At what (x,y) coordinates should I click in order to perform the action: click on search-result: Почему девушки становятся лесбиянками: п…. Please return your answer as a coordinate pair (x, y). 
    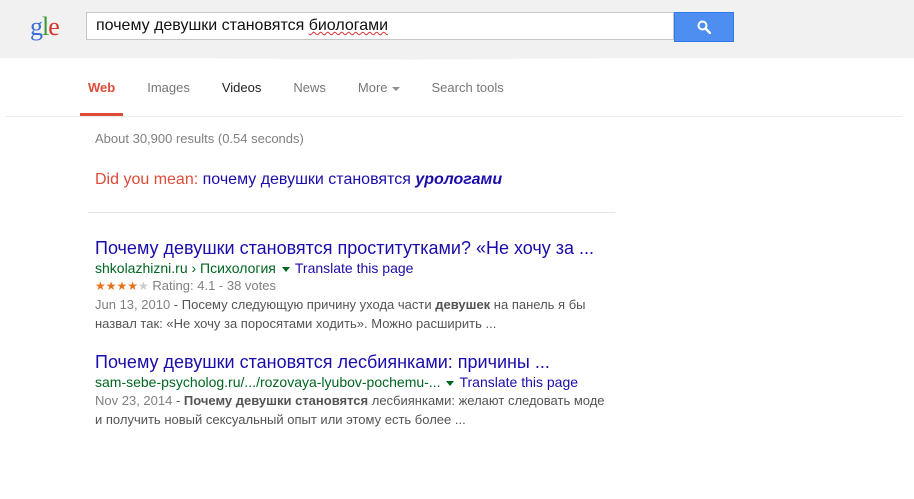
    Looking at the image, I should click on (355, 390).